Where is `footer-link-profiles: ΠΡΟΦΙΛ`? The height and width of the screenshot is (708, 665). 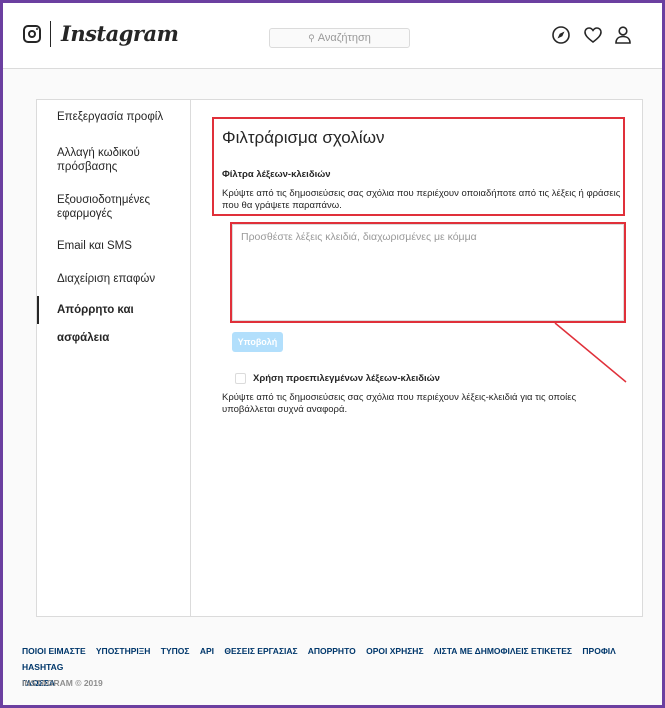
footer-link-profiles: ΠΡΟΦΙΛ is located at coordinates (598, 651).